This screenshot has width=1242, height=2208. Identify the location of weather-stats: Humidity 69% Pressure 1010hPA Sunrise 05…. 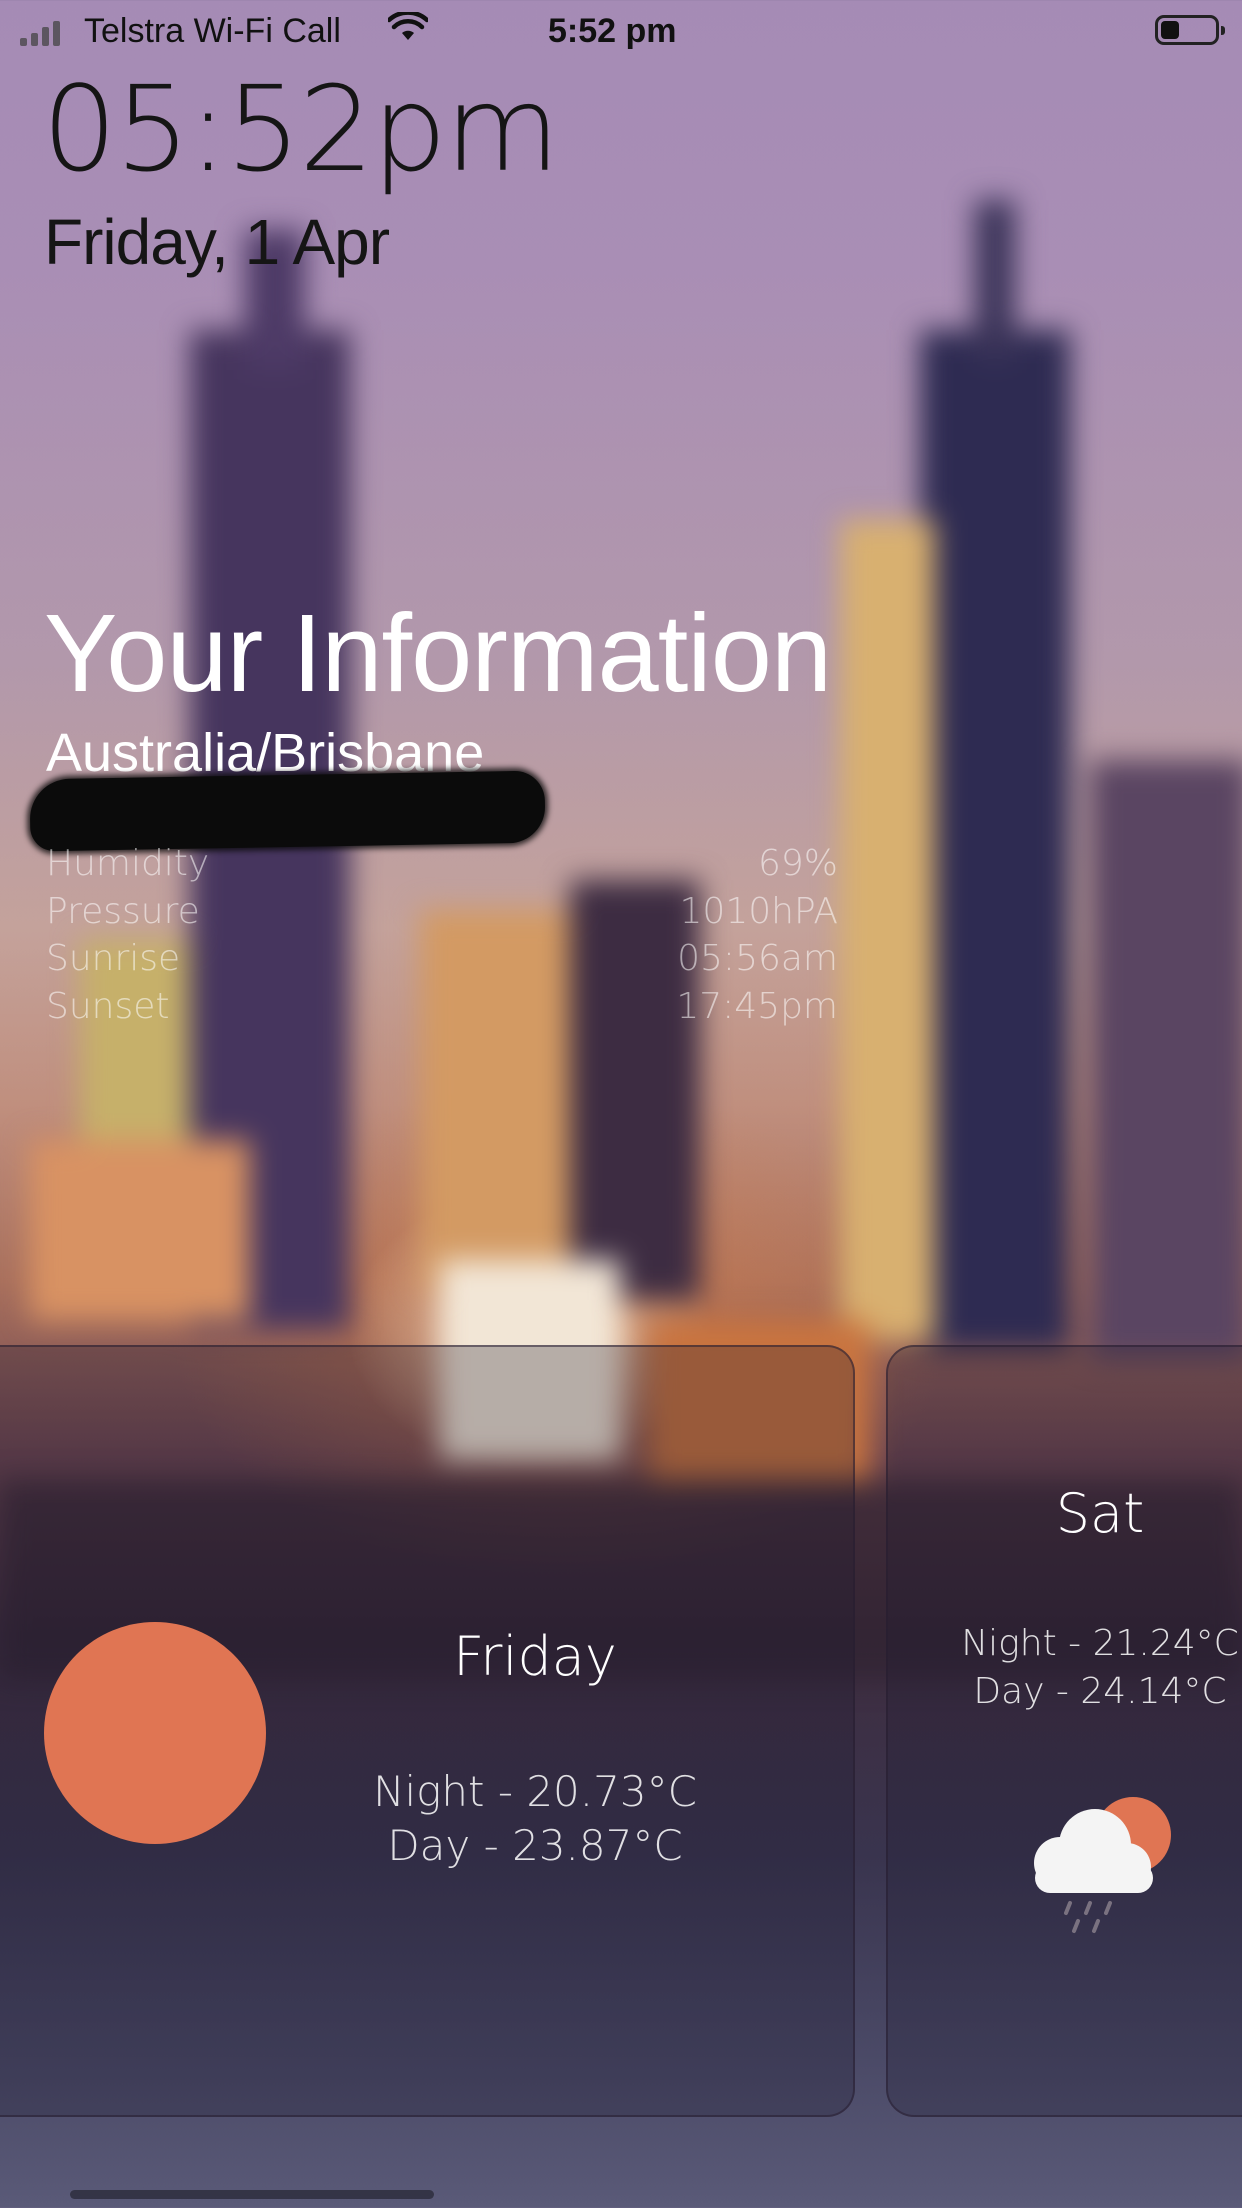
(442, 935).